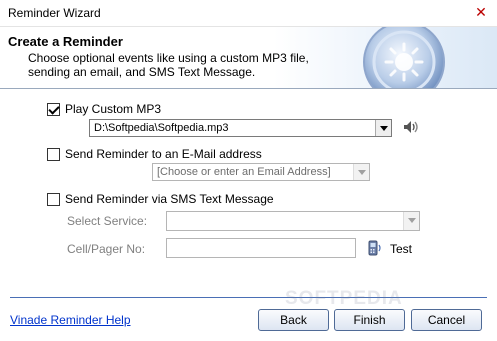  Describe the element at coordinates (53, 154) in the screenshot. I see `email-checkbox` at that location.